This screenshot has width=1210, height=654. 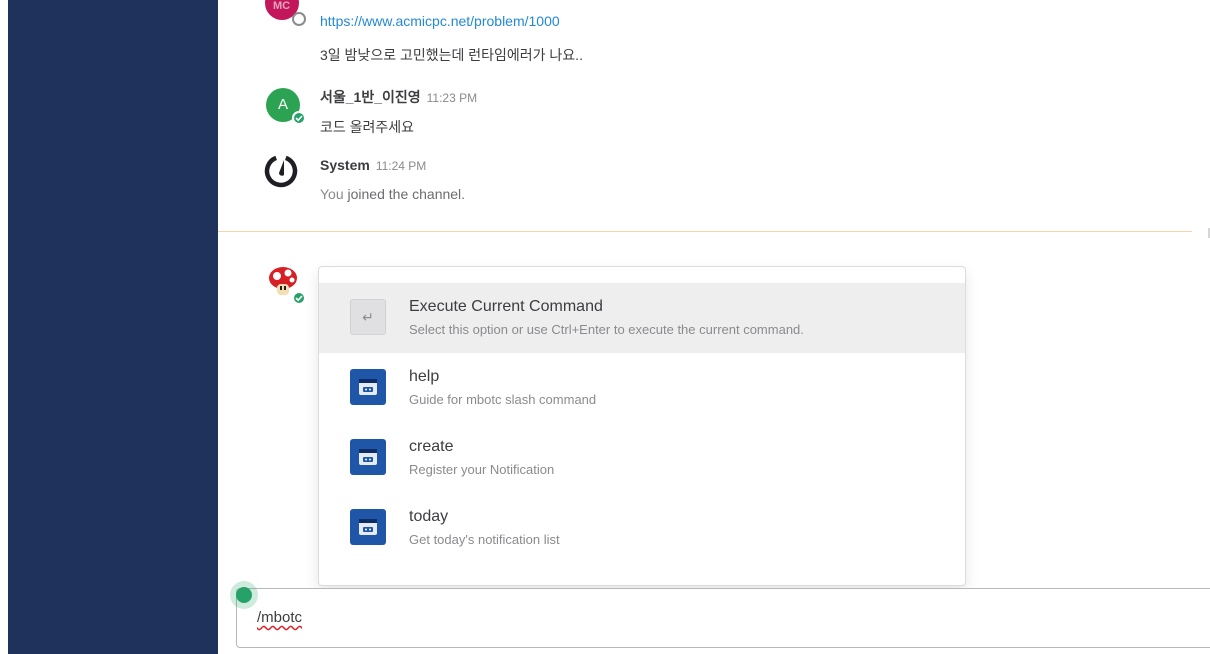 What do you see at coordinates (451, 55) in the screenshot?
I see `message-text: 3일 밤낮으로 고민했는데 런타임에러가 나요..` at bounding box center [451, 55].